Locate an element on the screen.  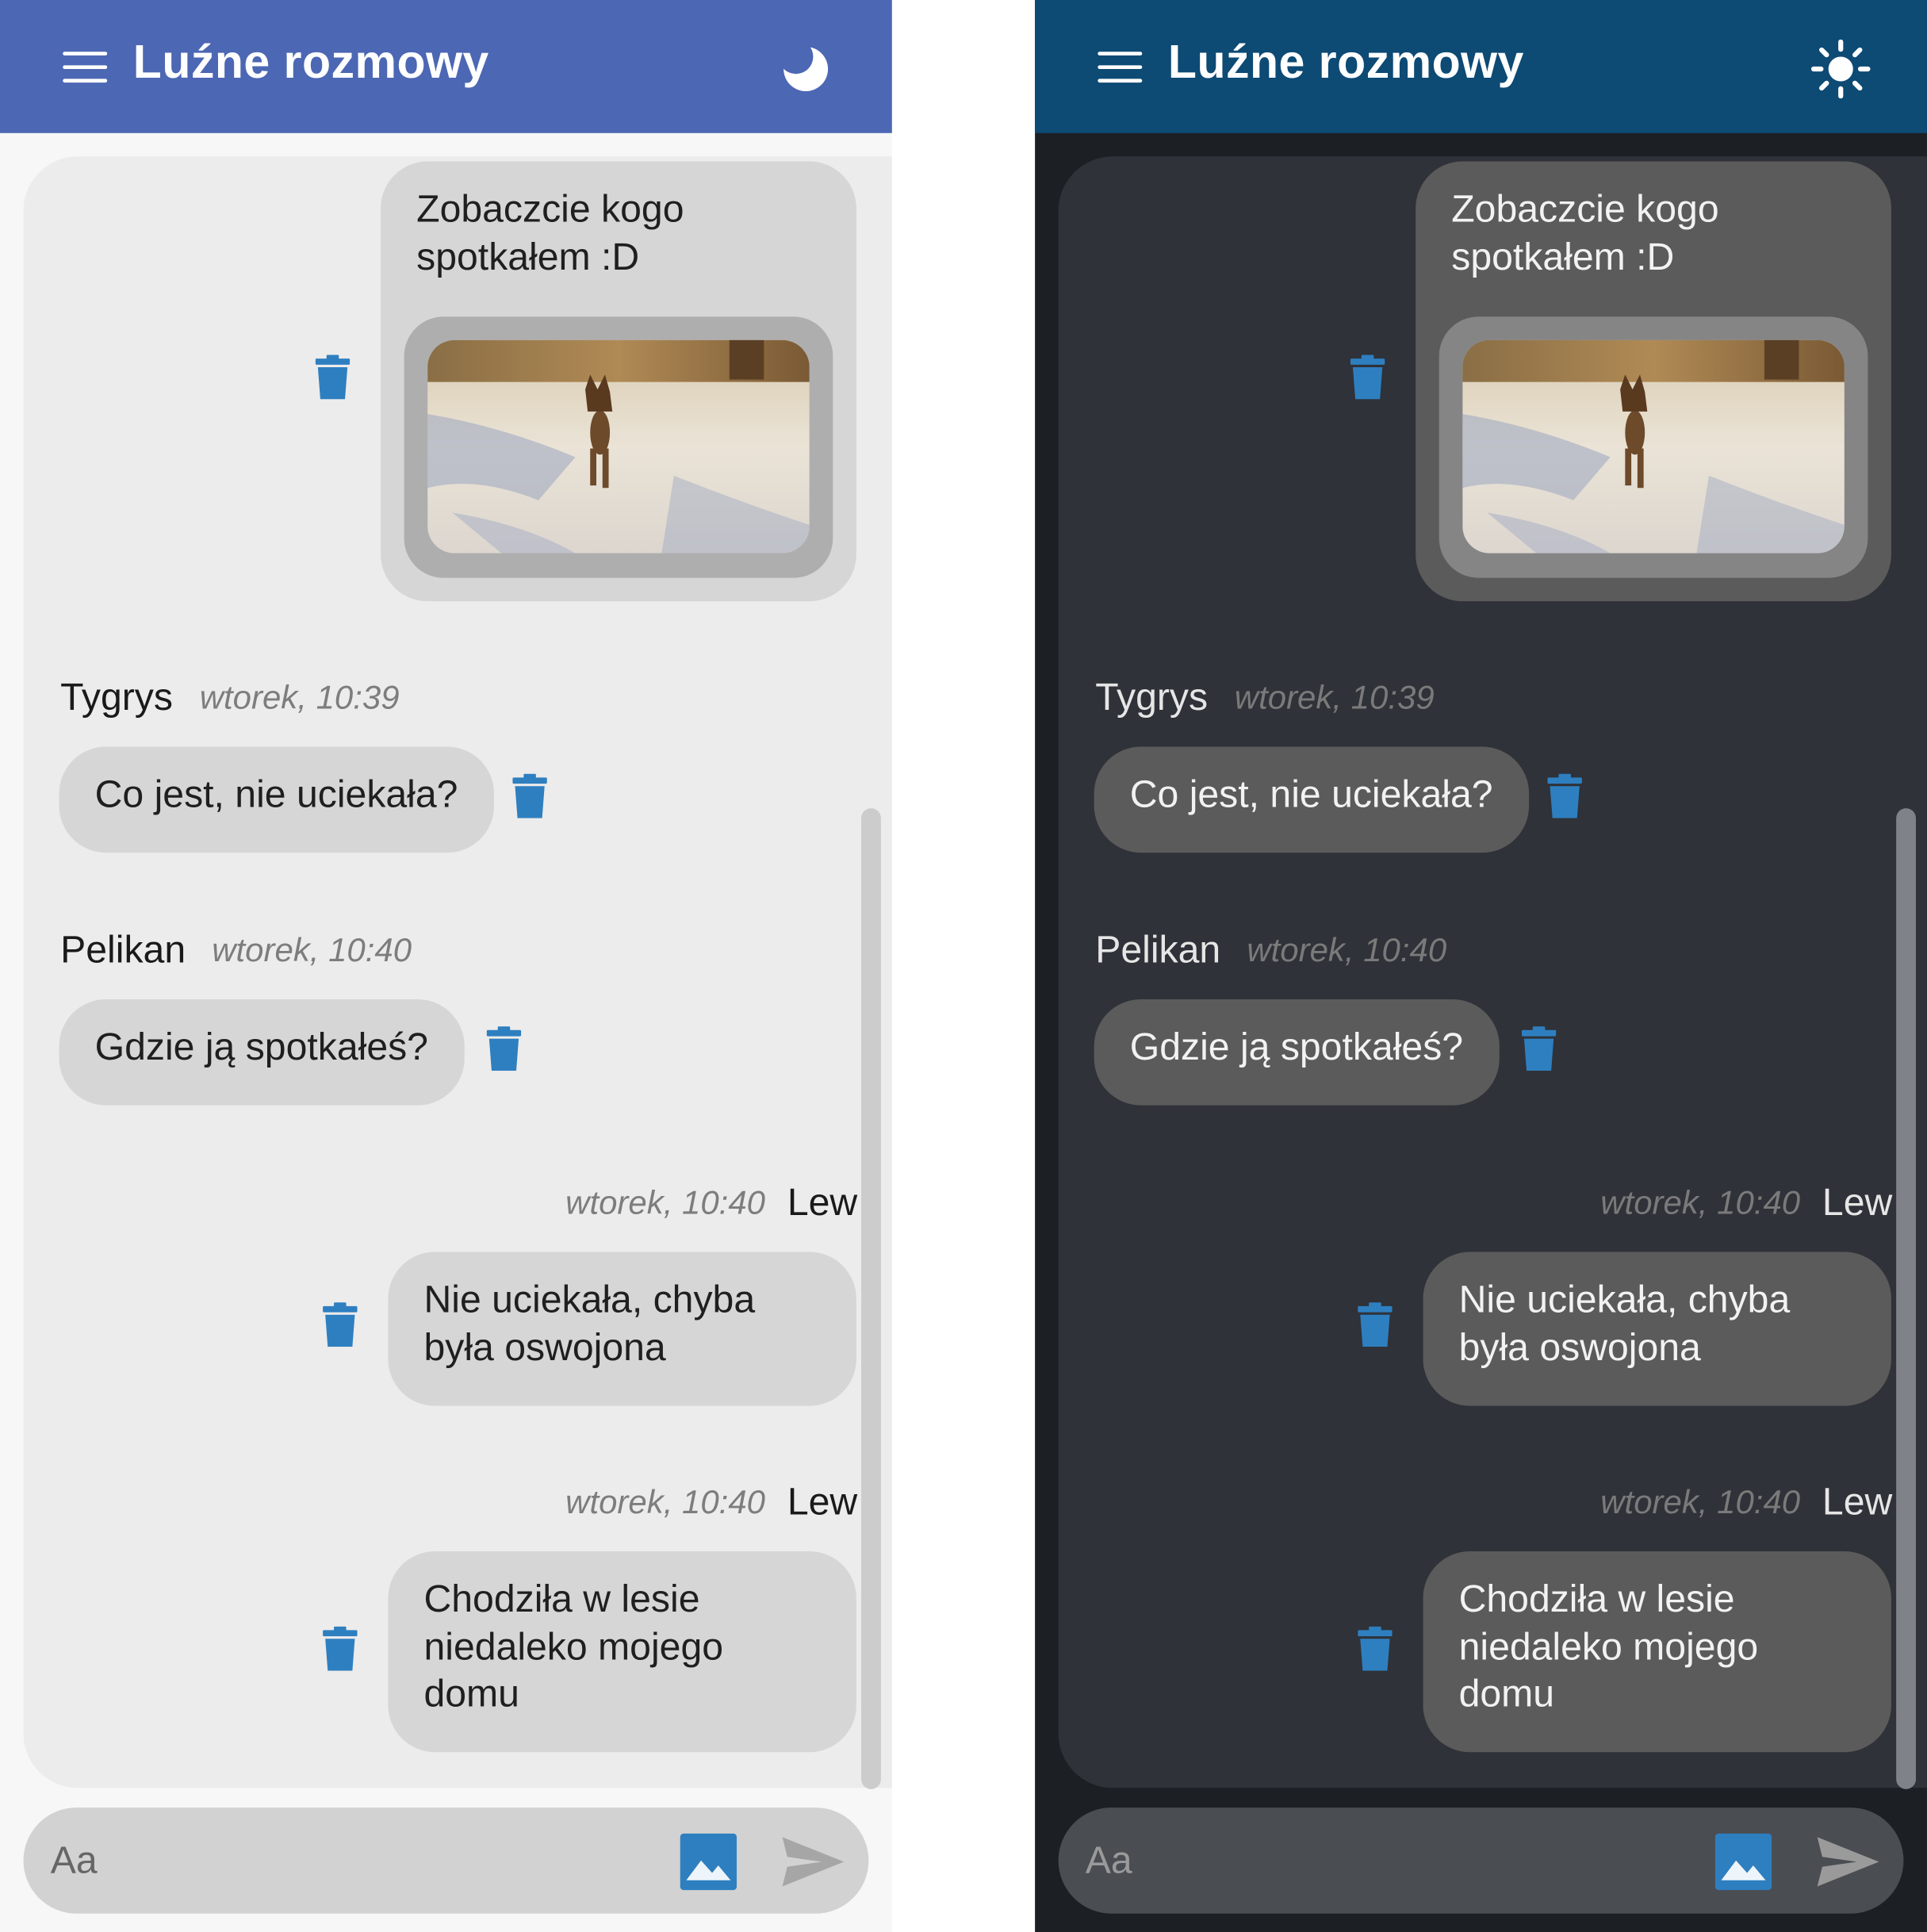
sun-icon is located at coordinates (1840, 69).